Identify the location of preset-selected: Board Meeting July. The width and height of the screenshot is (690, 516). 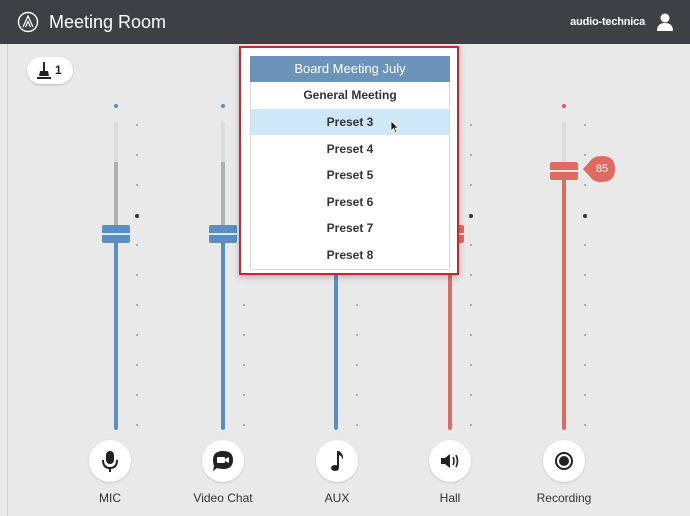
(350, 69).